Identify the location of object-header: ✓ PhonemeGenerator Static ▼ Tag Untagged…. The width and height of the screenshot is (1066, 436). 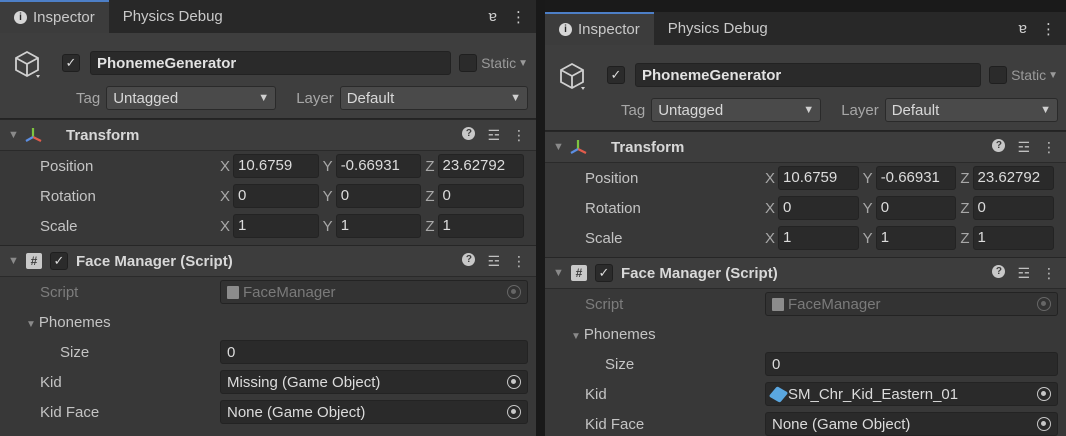
(268, 76).